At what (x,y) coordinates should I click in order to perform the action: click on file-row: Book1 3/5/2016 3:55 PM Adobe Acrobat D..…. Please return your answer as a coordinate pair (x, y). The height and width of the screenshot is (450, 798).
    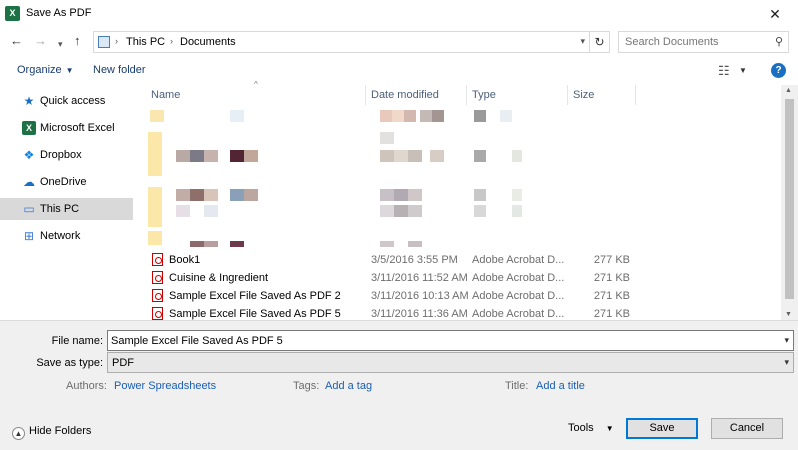
    Looking at the image, I should click on (465, 260).